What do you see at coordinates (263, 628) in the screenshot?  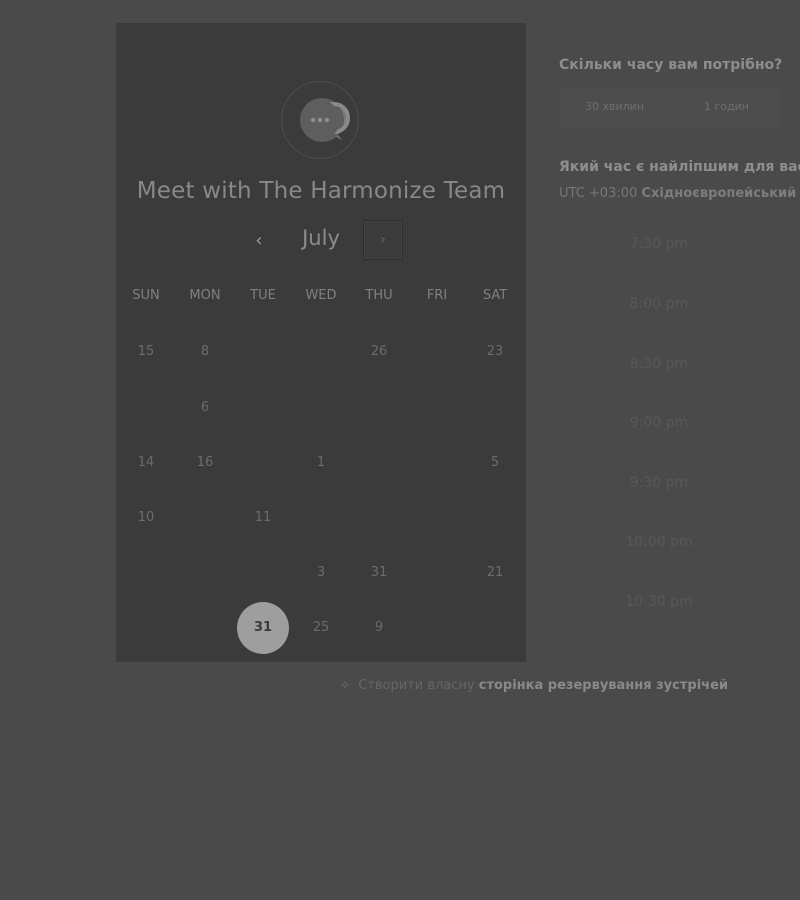 I see `calendar-day-selected: 31` at bounding box center [263, 628].